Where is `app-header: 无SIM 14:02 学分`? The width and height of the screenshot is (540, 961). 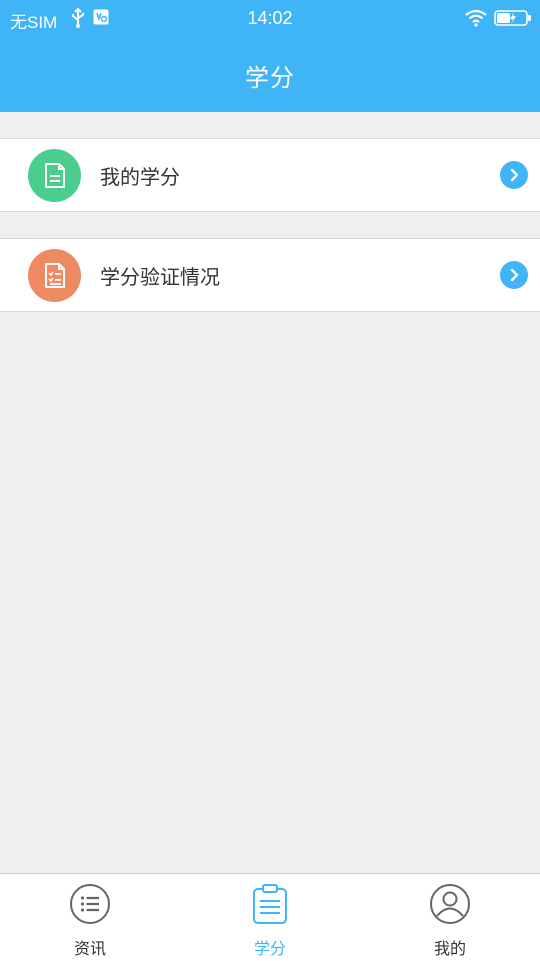
app-header: 无SIM 14:02 学分 is located at coordinates (270, 56).